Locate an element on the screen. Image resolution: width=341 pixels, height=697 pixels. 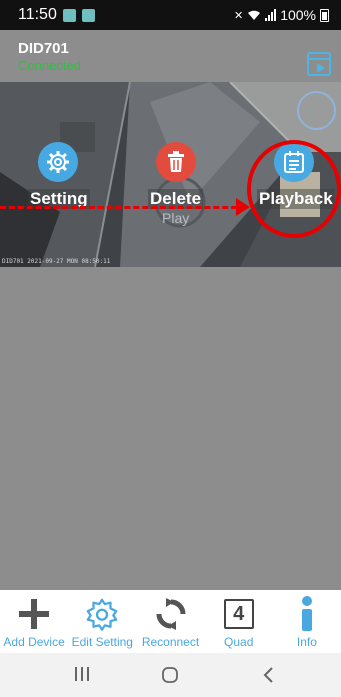
status-time: 11:50 is located at coordinates (37, 14).